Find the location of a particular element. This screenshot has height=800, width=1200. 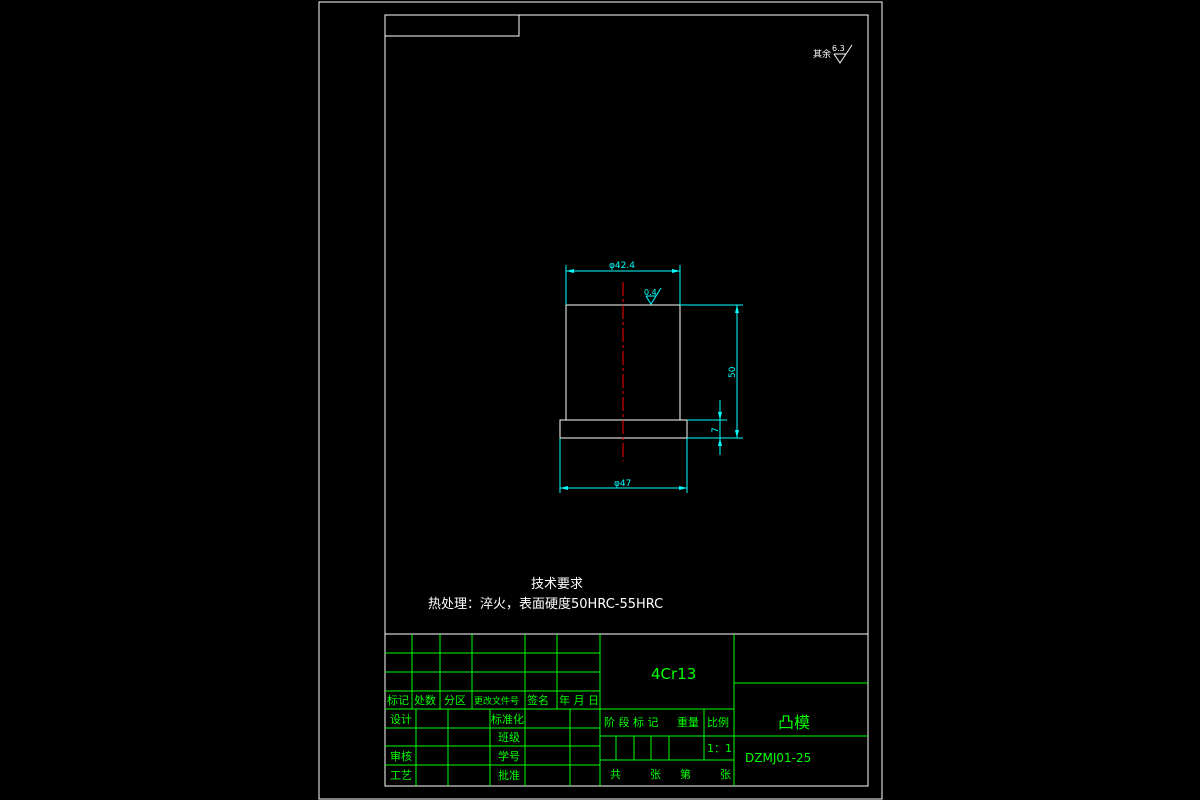

label-class: 班级 is located at coordinates (509, 737).